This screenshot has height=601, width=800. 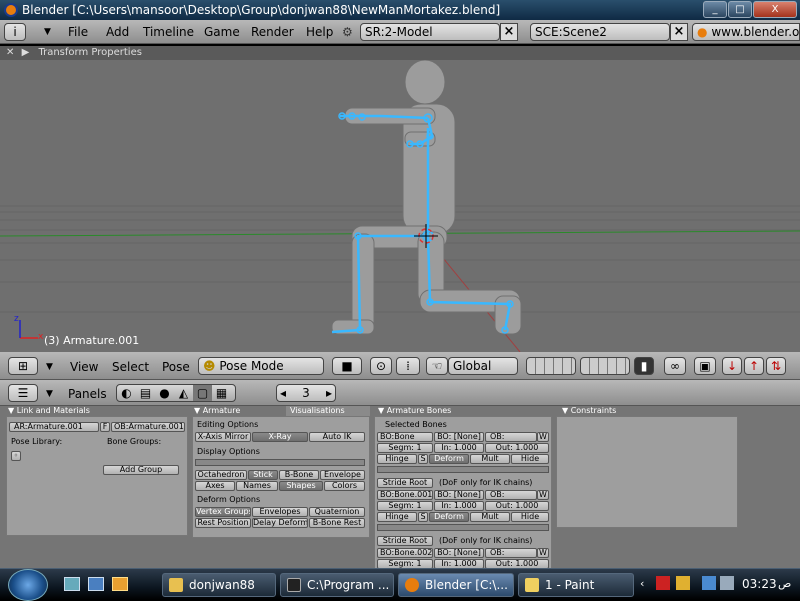 What do you see at coordinates (732, 366) in the screenshot?
I see `copy-pose-icon: ↓` at bounding box center [732, 366].